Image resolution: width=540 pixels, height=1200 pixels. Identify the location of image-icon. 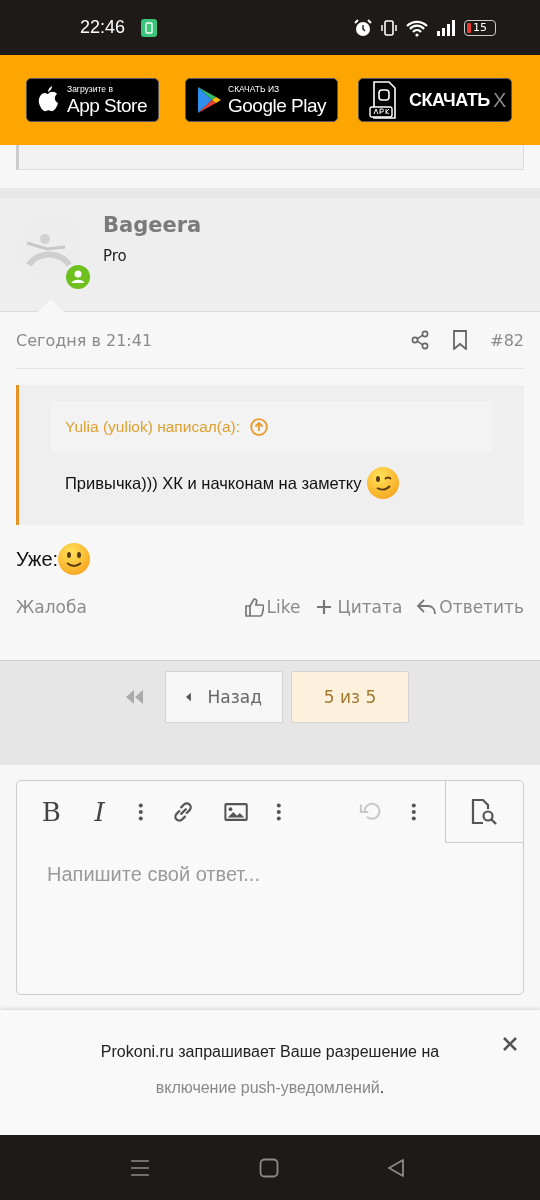
(235, 812).